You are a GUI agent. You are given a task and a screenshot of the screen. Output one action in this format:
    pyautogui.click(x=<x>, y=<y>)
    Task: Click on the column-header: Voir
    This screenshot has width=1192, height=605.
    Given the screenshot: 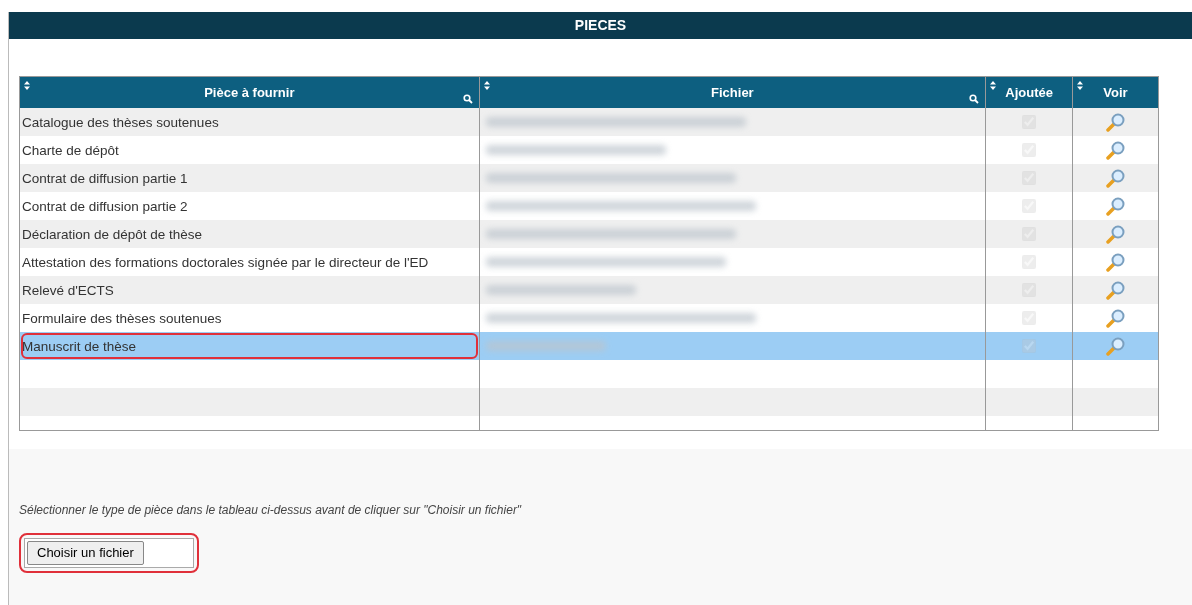 What is the action you would take?
    pyautogui.click(x=1115, y=92)
    